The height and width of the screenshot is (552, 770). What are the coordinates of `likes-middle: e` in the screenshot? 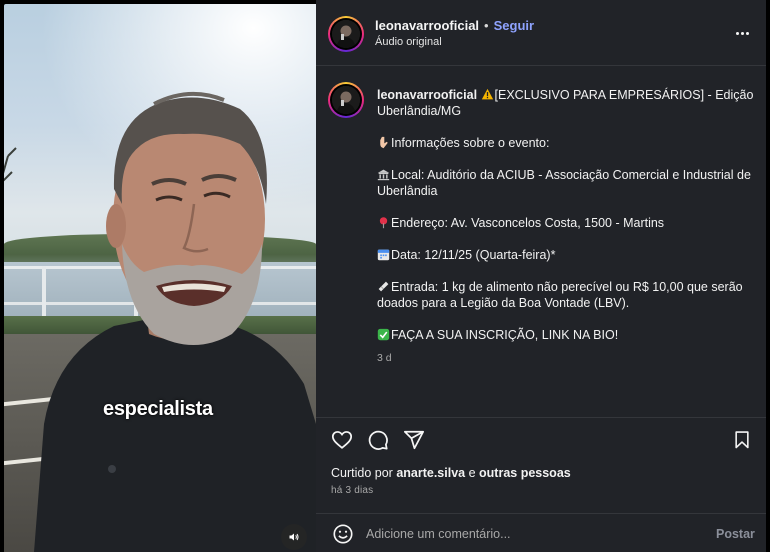 It's located at (472, 473).